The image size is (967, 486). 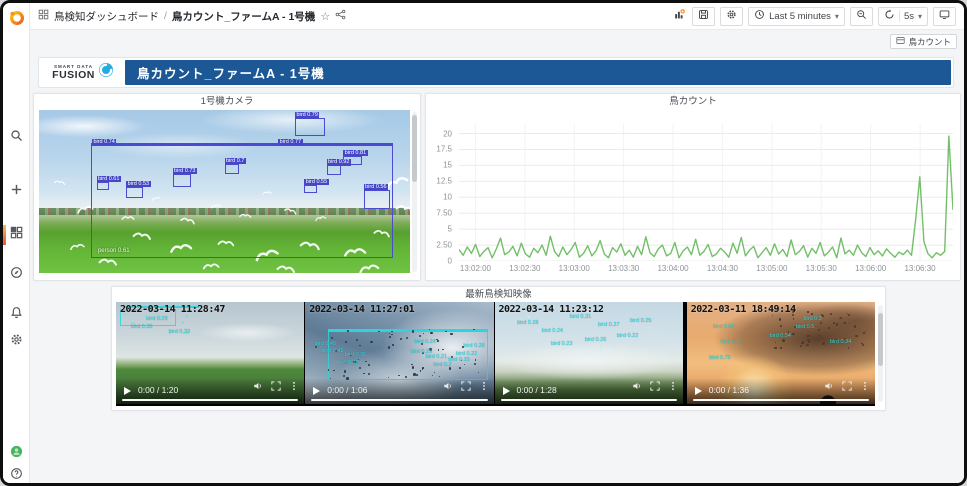 I want to click on help-icon, so click(x=16, y=475).